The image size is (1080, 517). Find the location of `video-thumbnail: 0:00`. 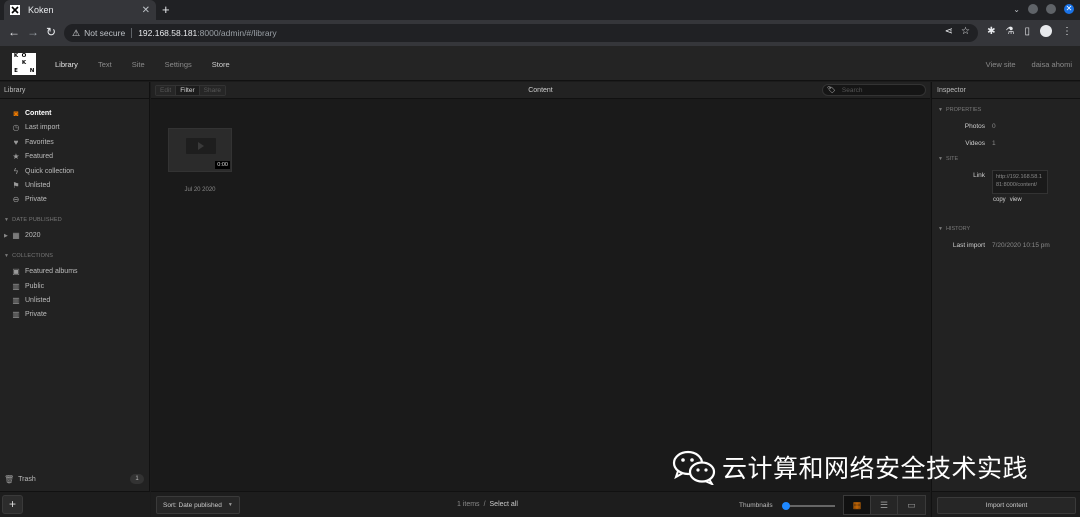

video-thumbnail: 0:00 is located at coordinates (200, 150).